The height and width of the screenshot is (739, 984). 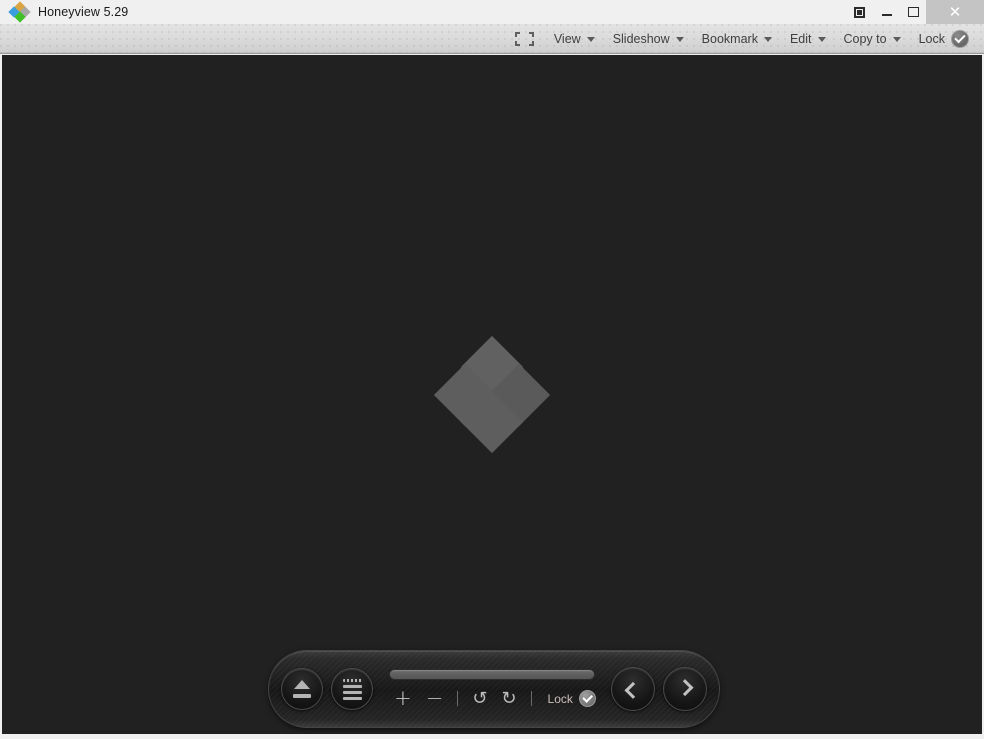 I want to click on zoom-out-button: −, so click(x=435, y=698).